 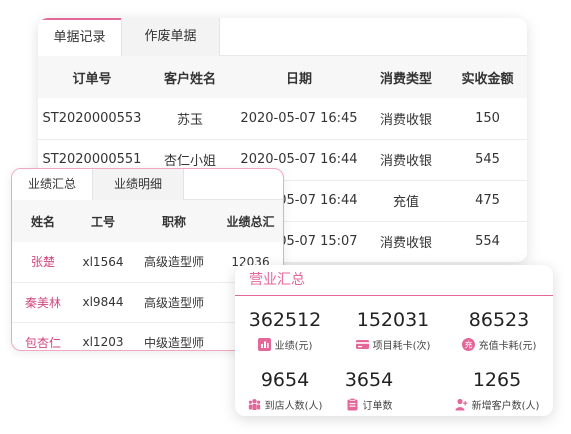 What do you see at coordinates (190, 77) in the screenshot?
I see `column-header-customer-name: 客户姓名` at bounding box center [190, 77].